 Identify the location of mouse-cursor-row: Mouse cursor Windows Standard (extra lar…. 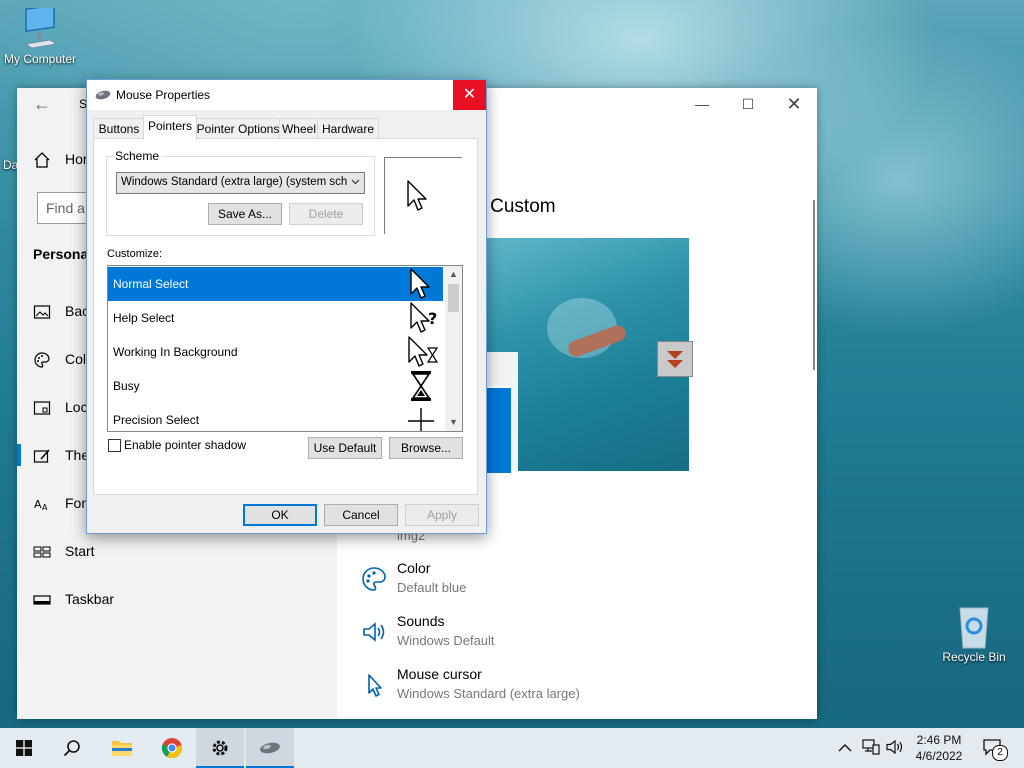
(577, 690).